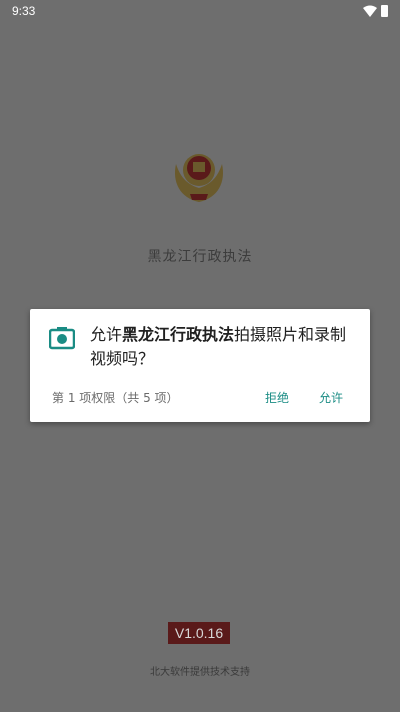  Describe the element at coordinates (106, 334) in the screenshot. I see `message-prefix: 允许` at that location.